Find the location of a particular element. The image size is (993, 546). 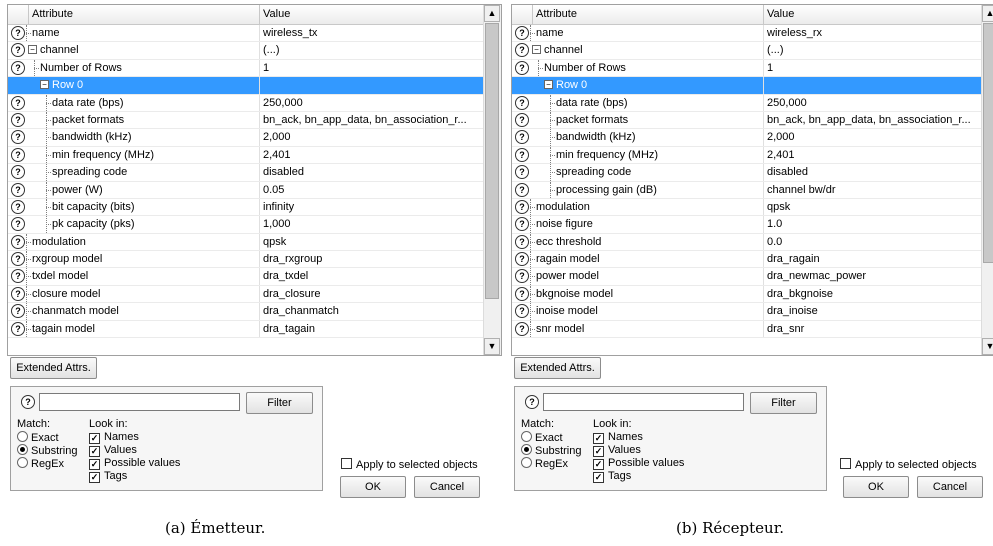

attribute-value: 250,000 is located at coordinates (877, 103).